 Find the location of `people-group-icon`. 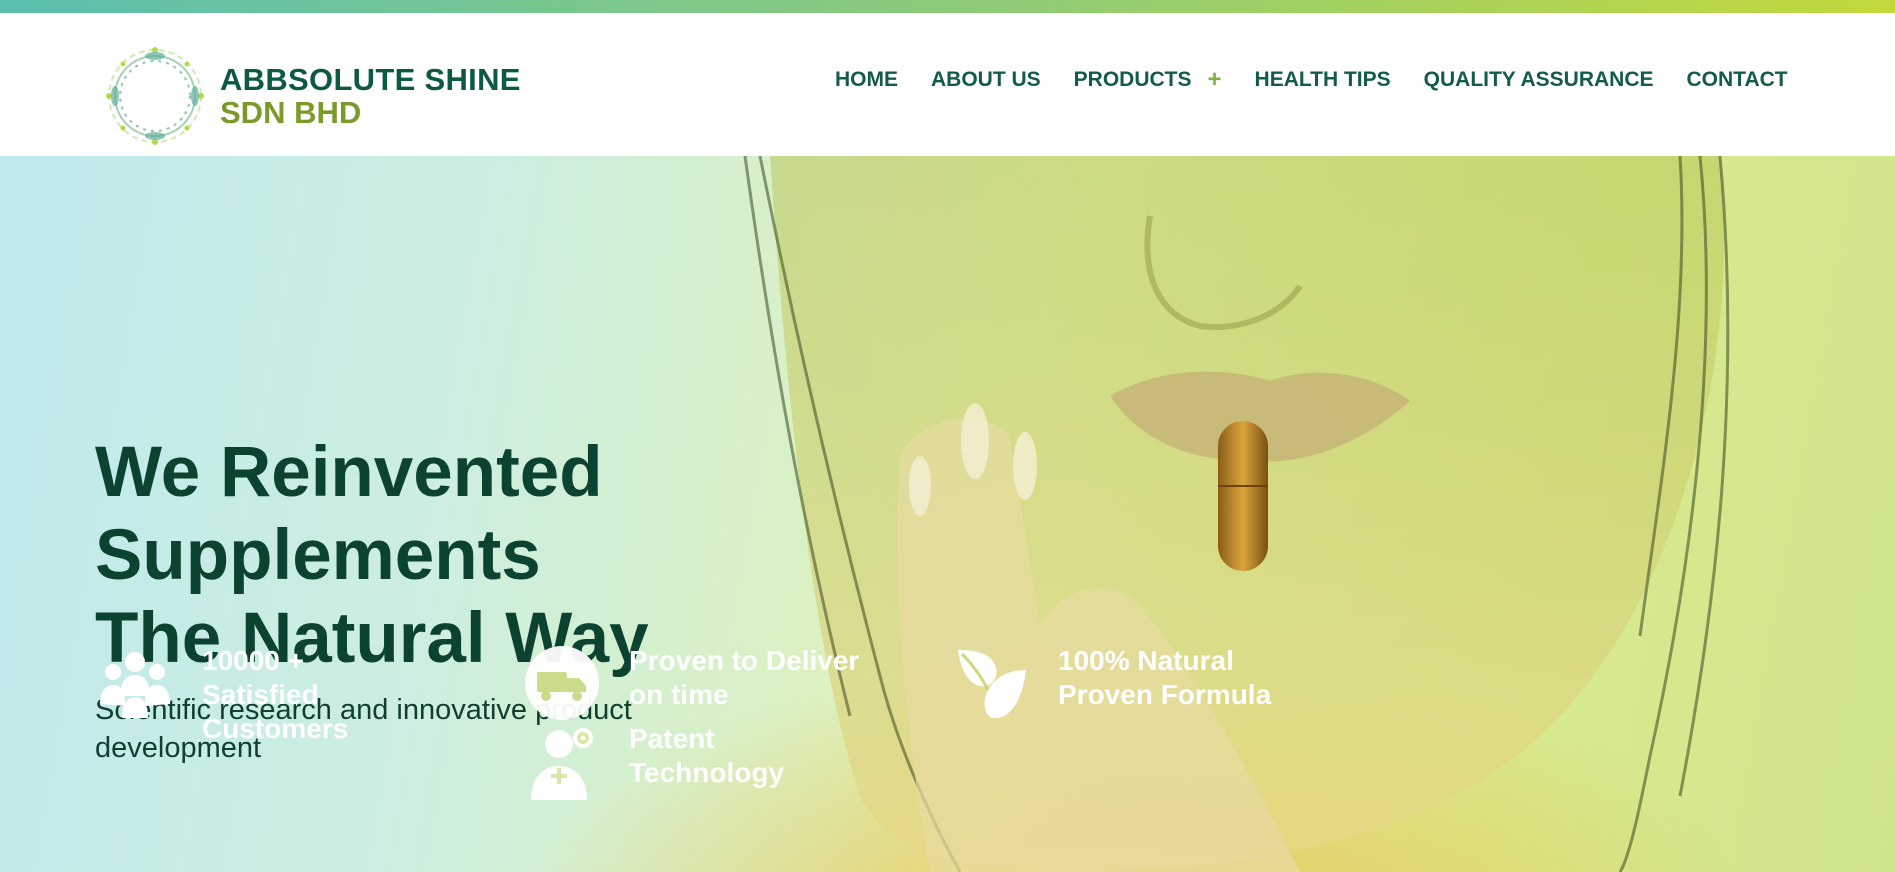

people-group-icon is located at coordinates (135, 685).